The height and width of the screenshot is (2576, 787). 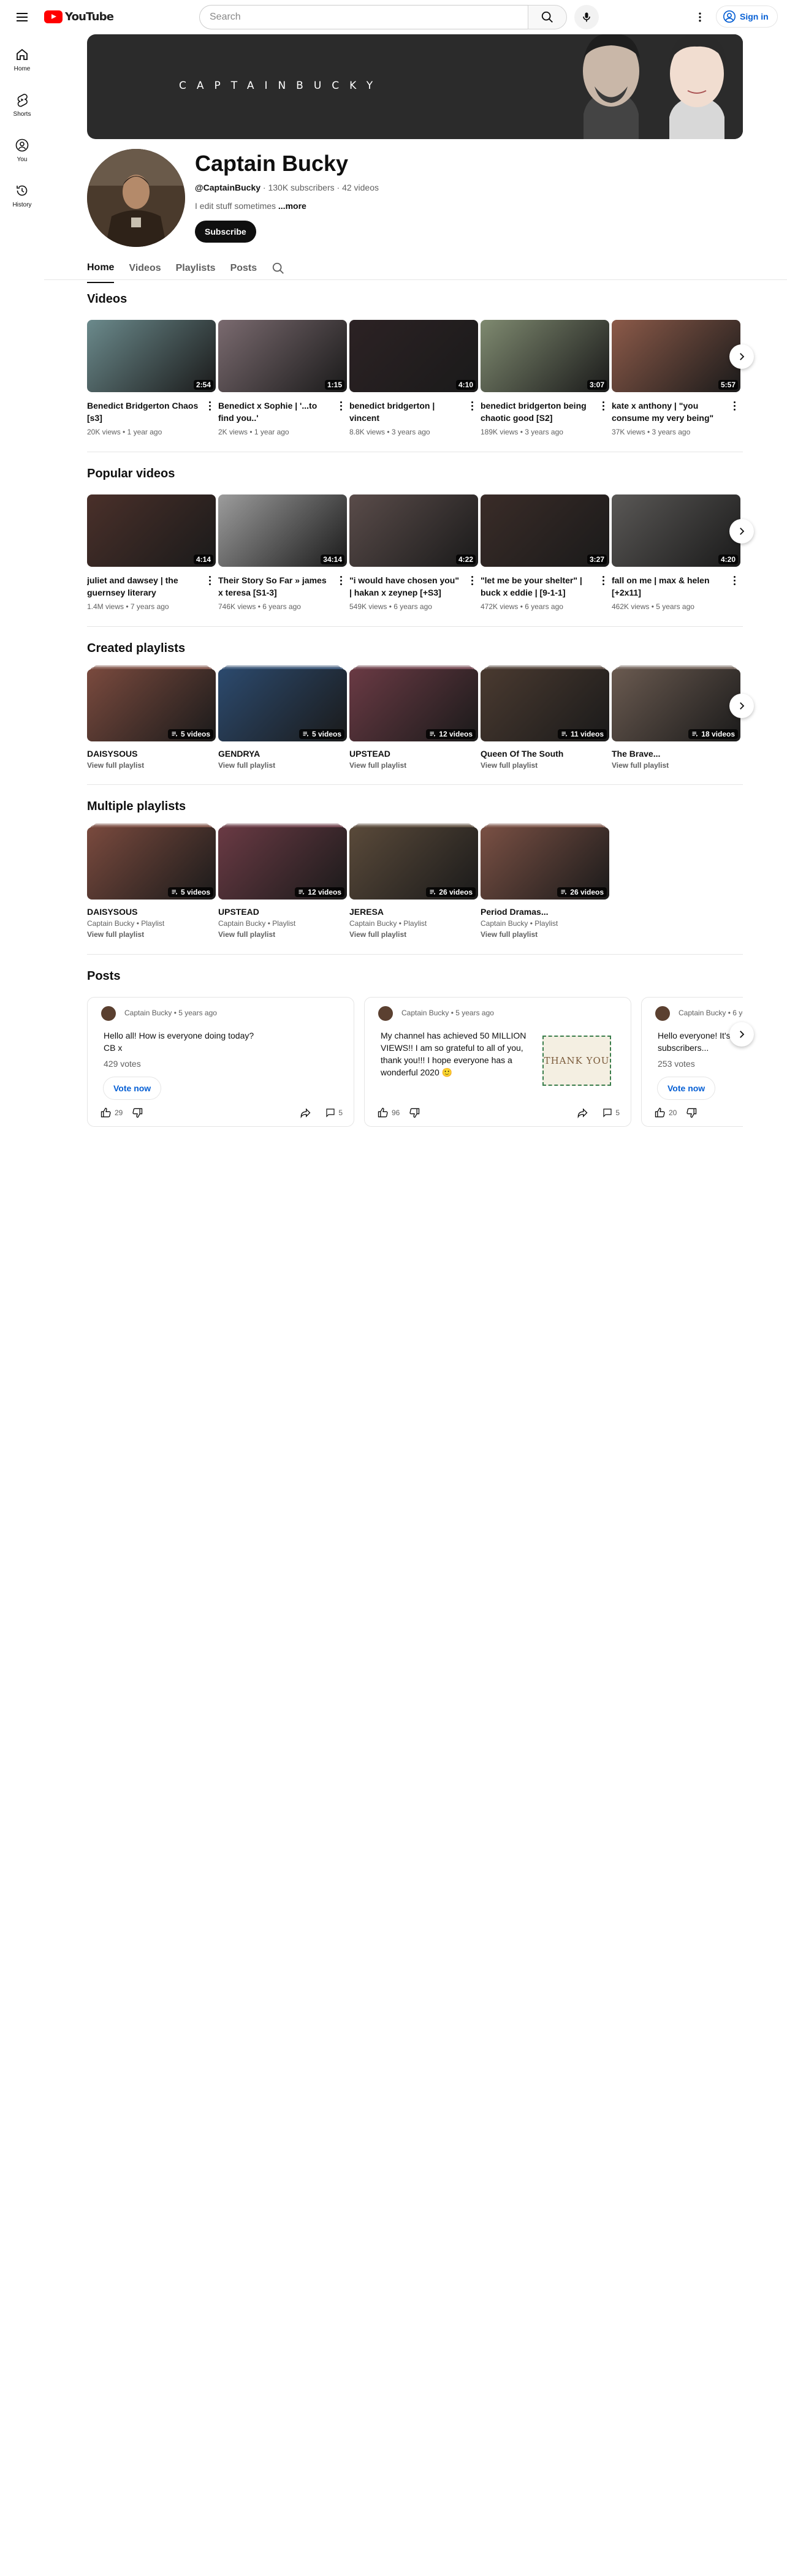 I want to click on playlist-title: GENDRYA, so click(x=282, y=754).